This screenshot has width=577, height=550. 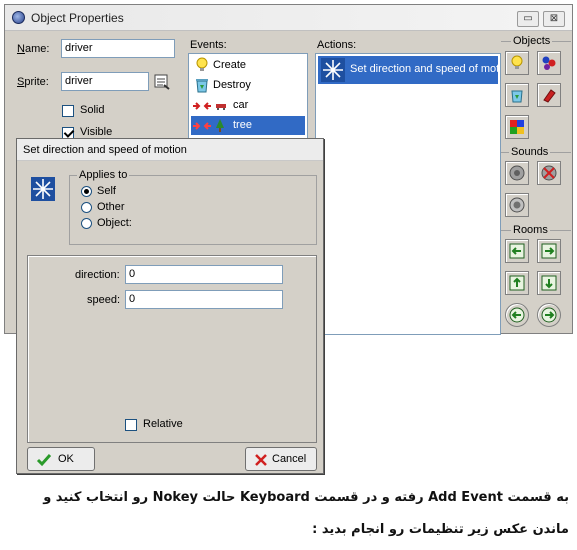 I want to click on solid-label: Solid, so click(x=92, y=110).